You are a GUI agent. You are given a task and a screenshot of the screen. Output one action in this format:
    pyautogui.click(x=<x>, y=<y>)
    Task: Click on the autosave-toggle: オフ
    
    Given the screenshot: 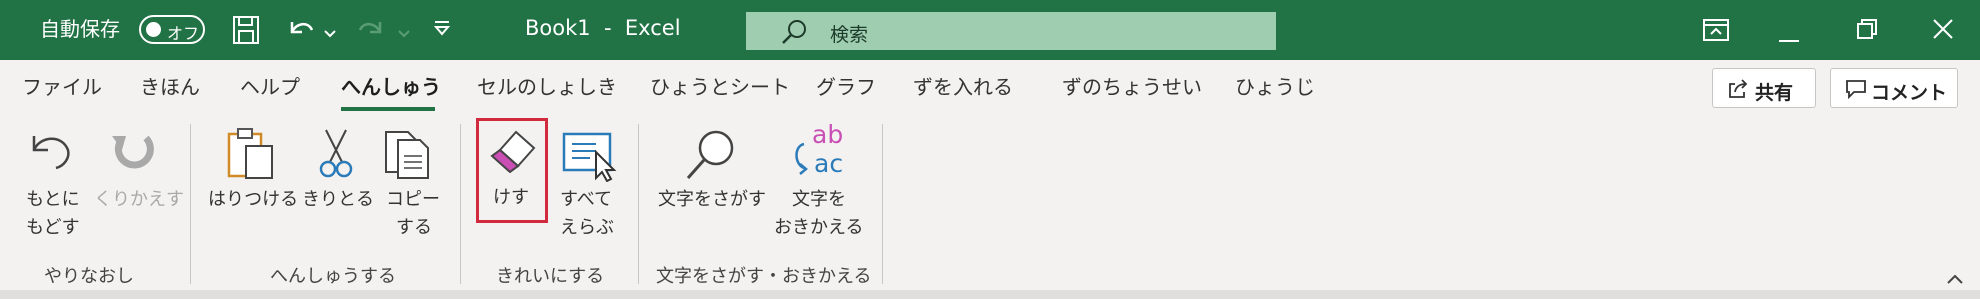 What is the action you would take?
    pyautogui.click(x=172, y=29)
    